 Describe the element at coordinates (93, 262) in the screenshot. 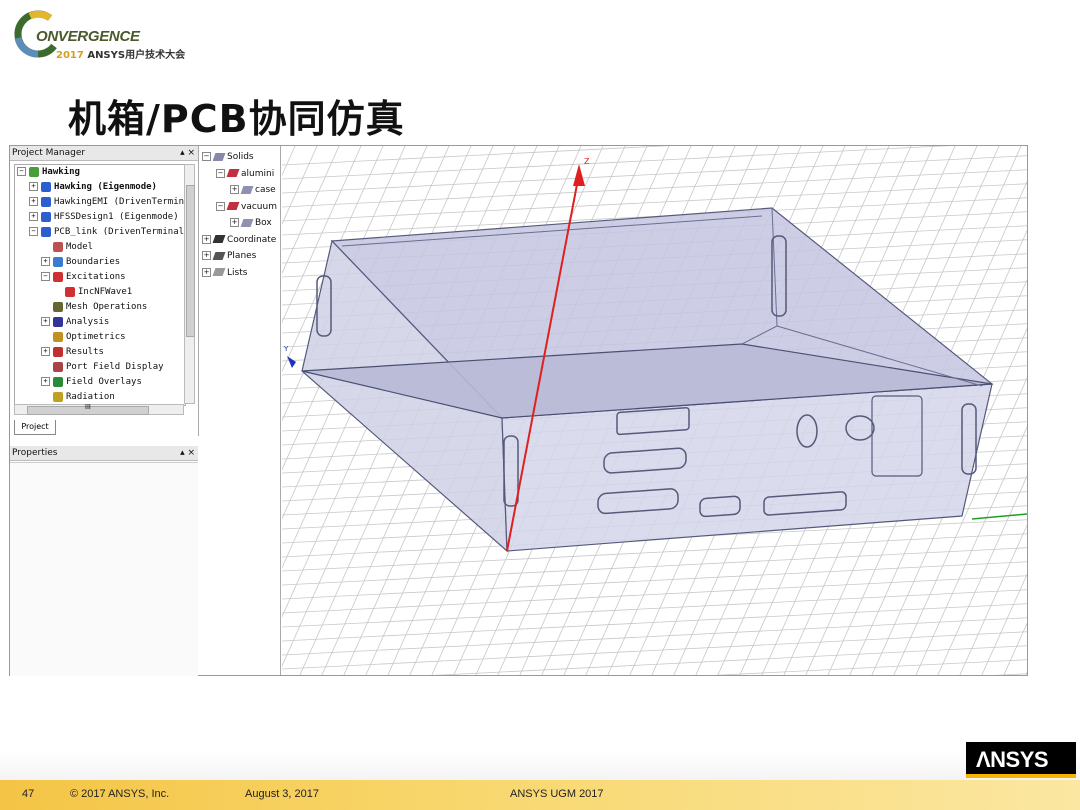

I see `tree-item-label: Boundaries` at that location.